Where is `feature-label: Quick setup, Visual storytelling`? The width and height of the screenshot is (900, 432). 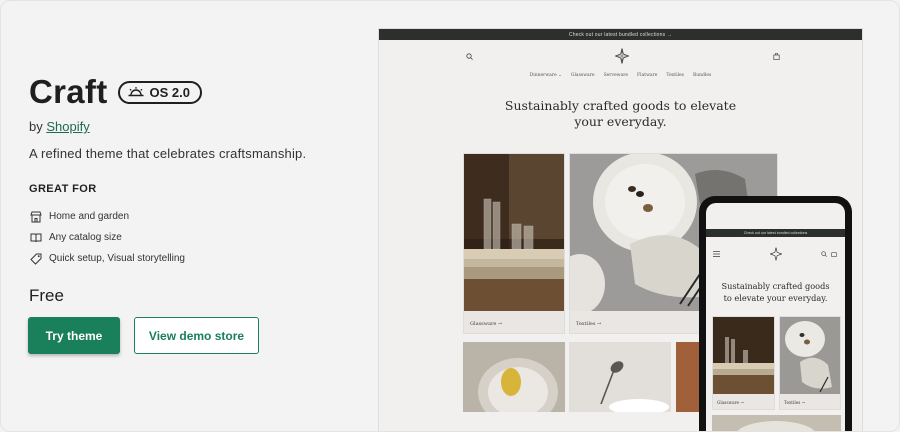 feature-label: Quick setup, Visual storytelling is located at coordinates (117, 258).